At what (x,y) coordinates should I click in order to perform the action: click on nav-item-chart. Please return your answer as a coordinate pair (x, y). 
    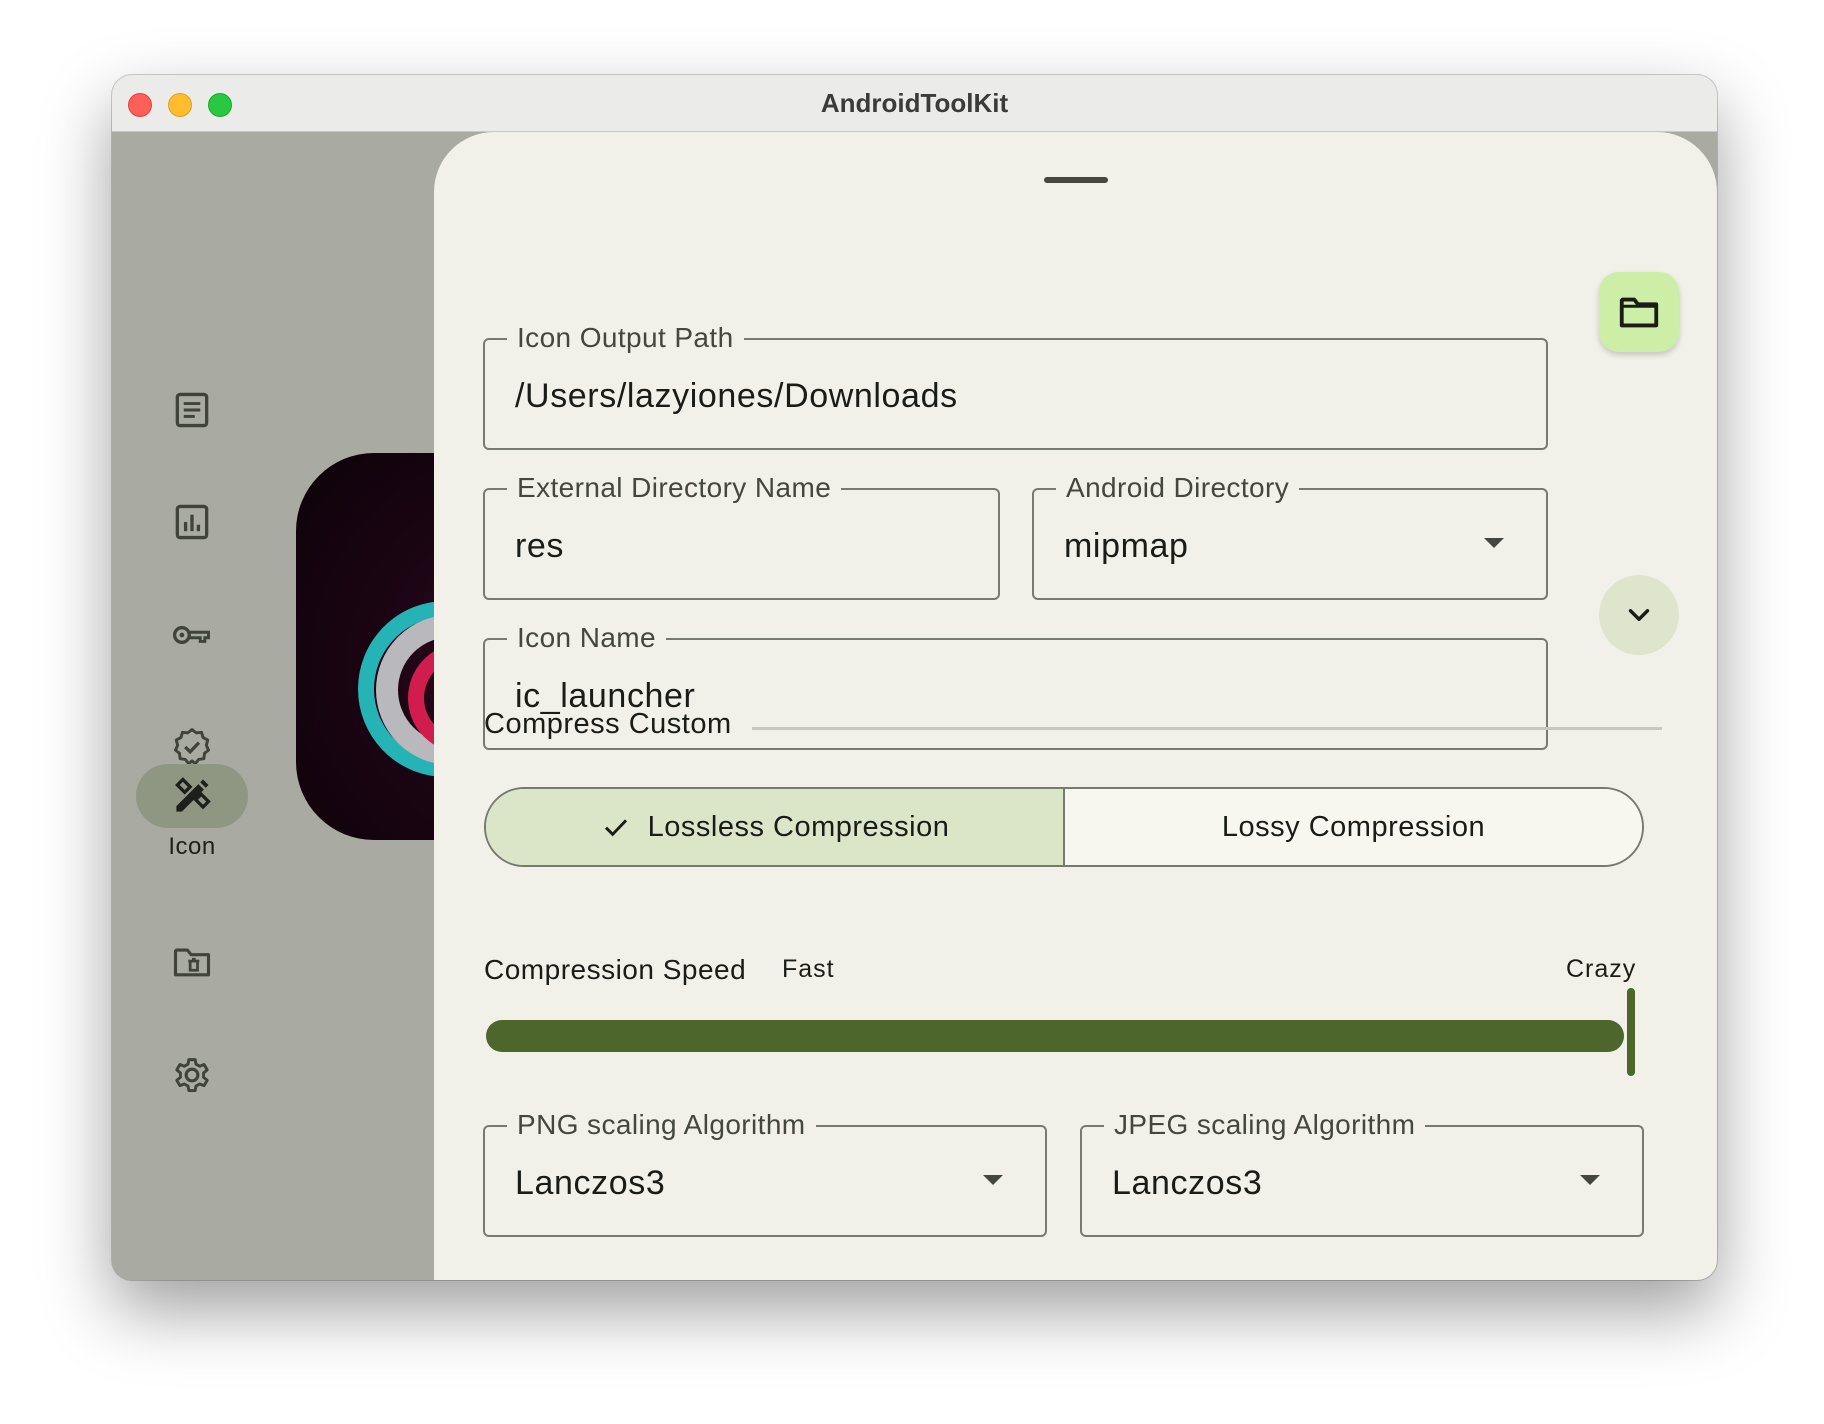
    Looking at the image, I should click on (192, 522).